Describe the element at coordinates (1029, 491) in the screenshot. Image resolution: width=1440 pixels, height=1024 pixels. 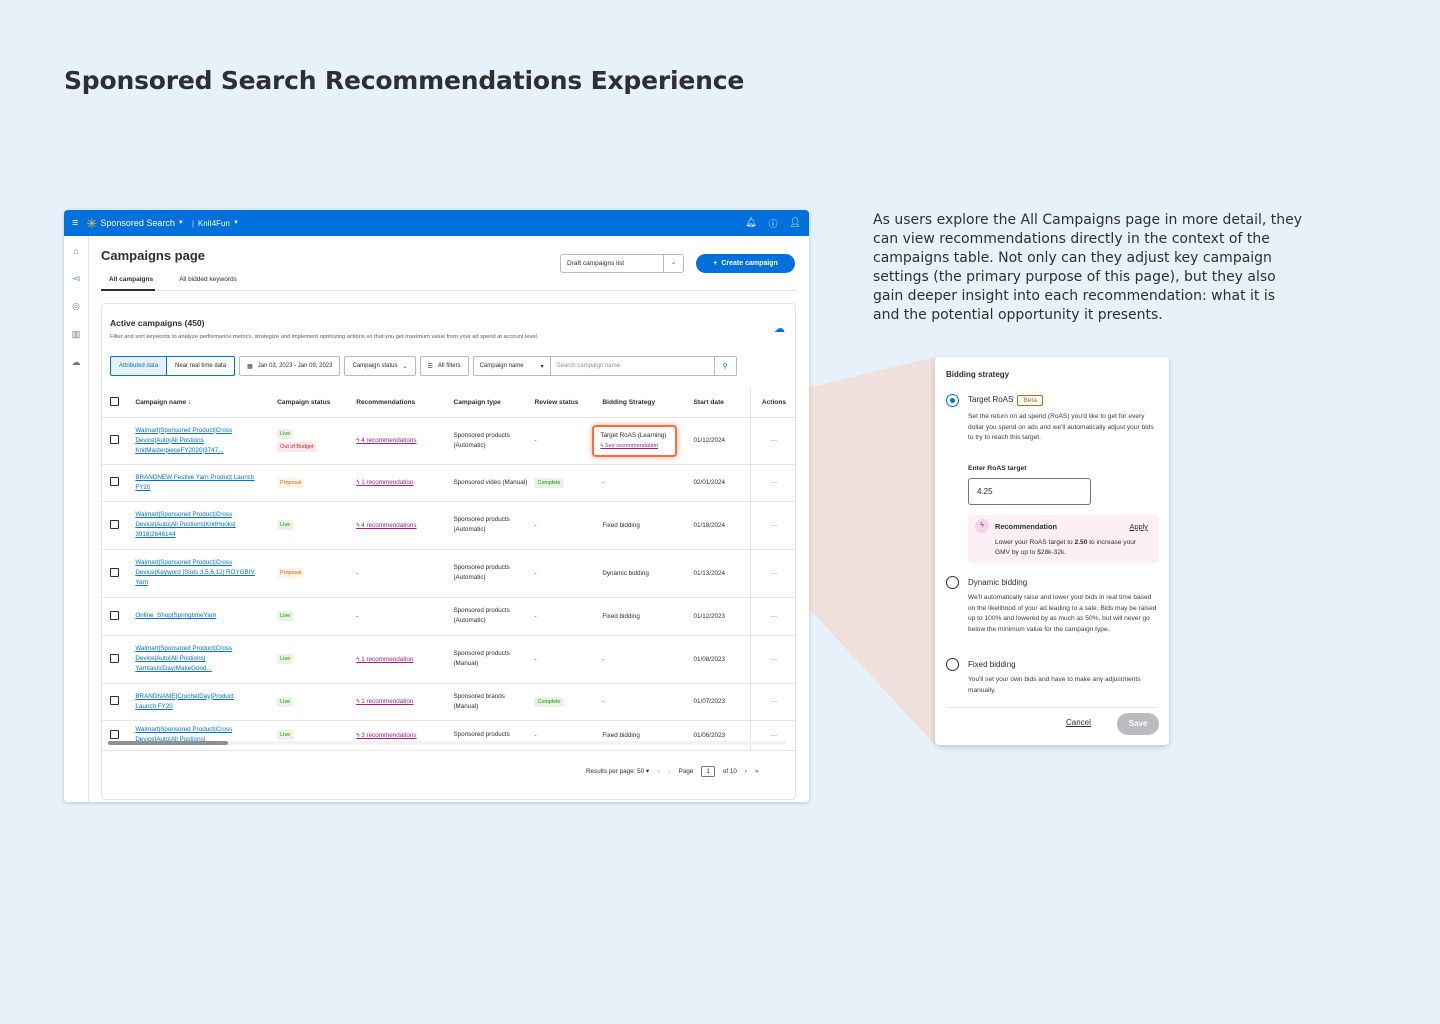
I see `roas-target-input: 4.25` at that location.